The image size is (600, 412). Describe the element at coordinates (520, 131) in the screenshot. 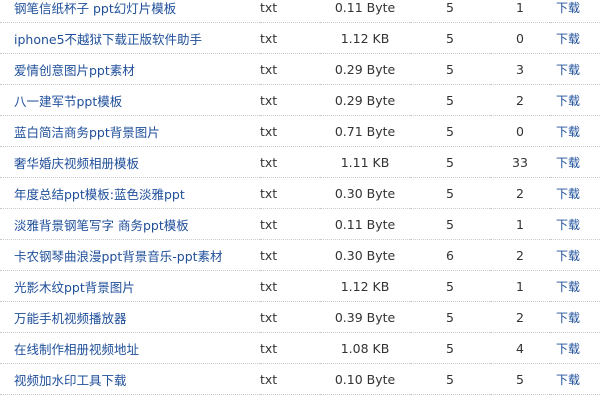

I see `count-column-2: 0` at that location.